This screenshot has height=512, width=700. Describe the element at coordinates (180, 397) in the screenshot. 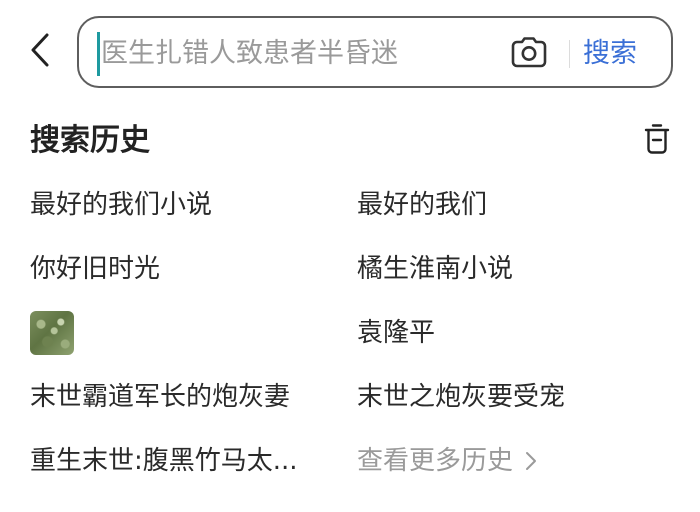

I see `history-item: 末世霸道军长的炮灰妻` at that location.